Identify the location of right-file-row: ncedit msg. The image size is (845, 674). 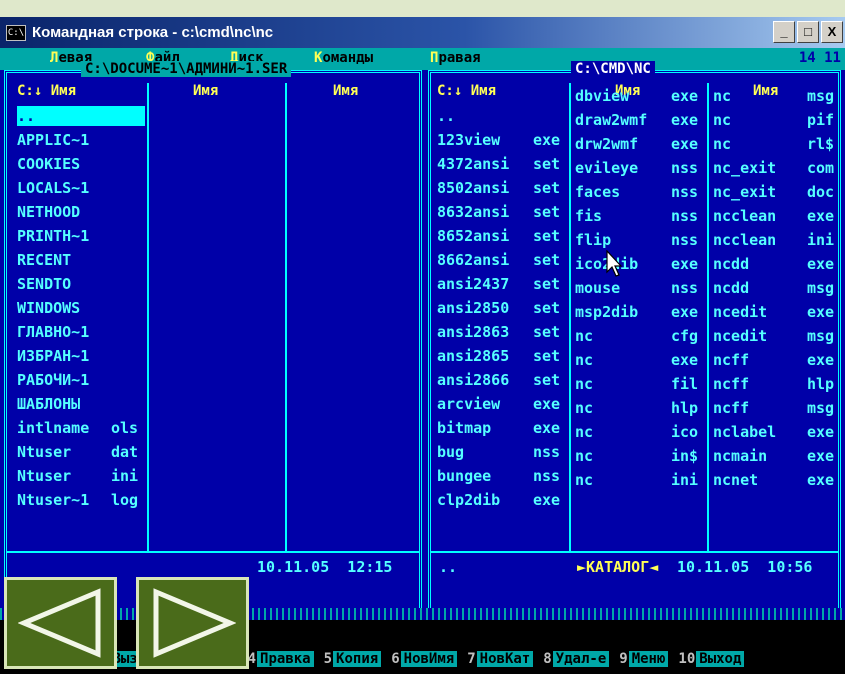
(775, 336).